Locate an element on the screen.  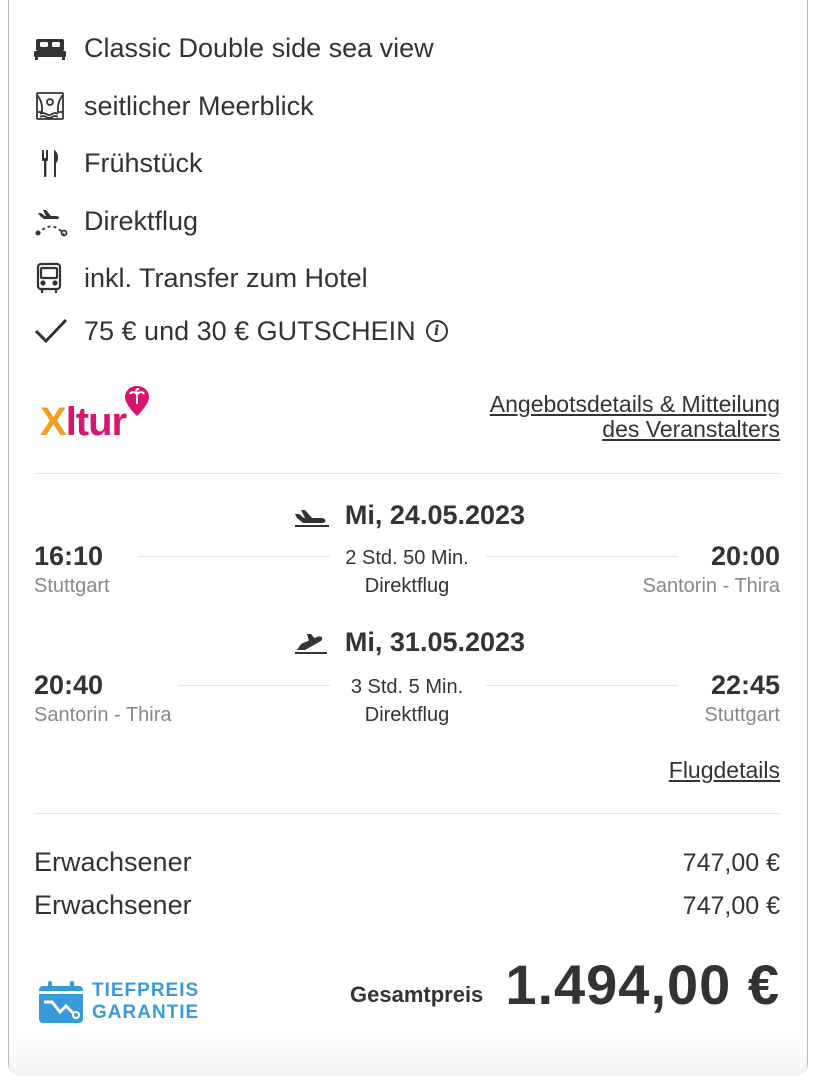
feature-room: Classic Double side sea view is located at coordinates (234, 48).